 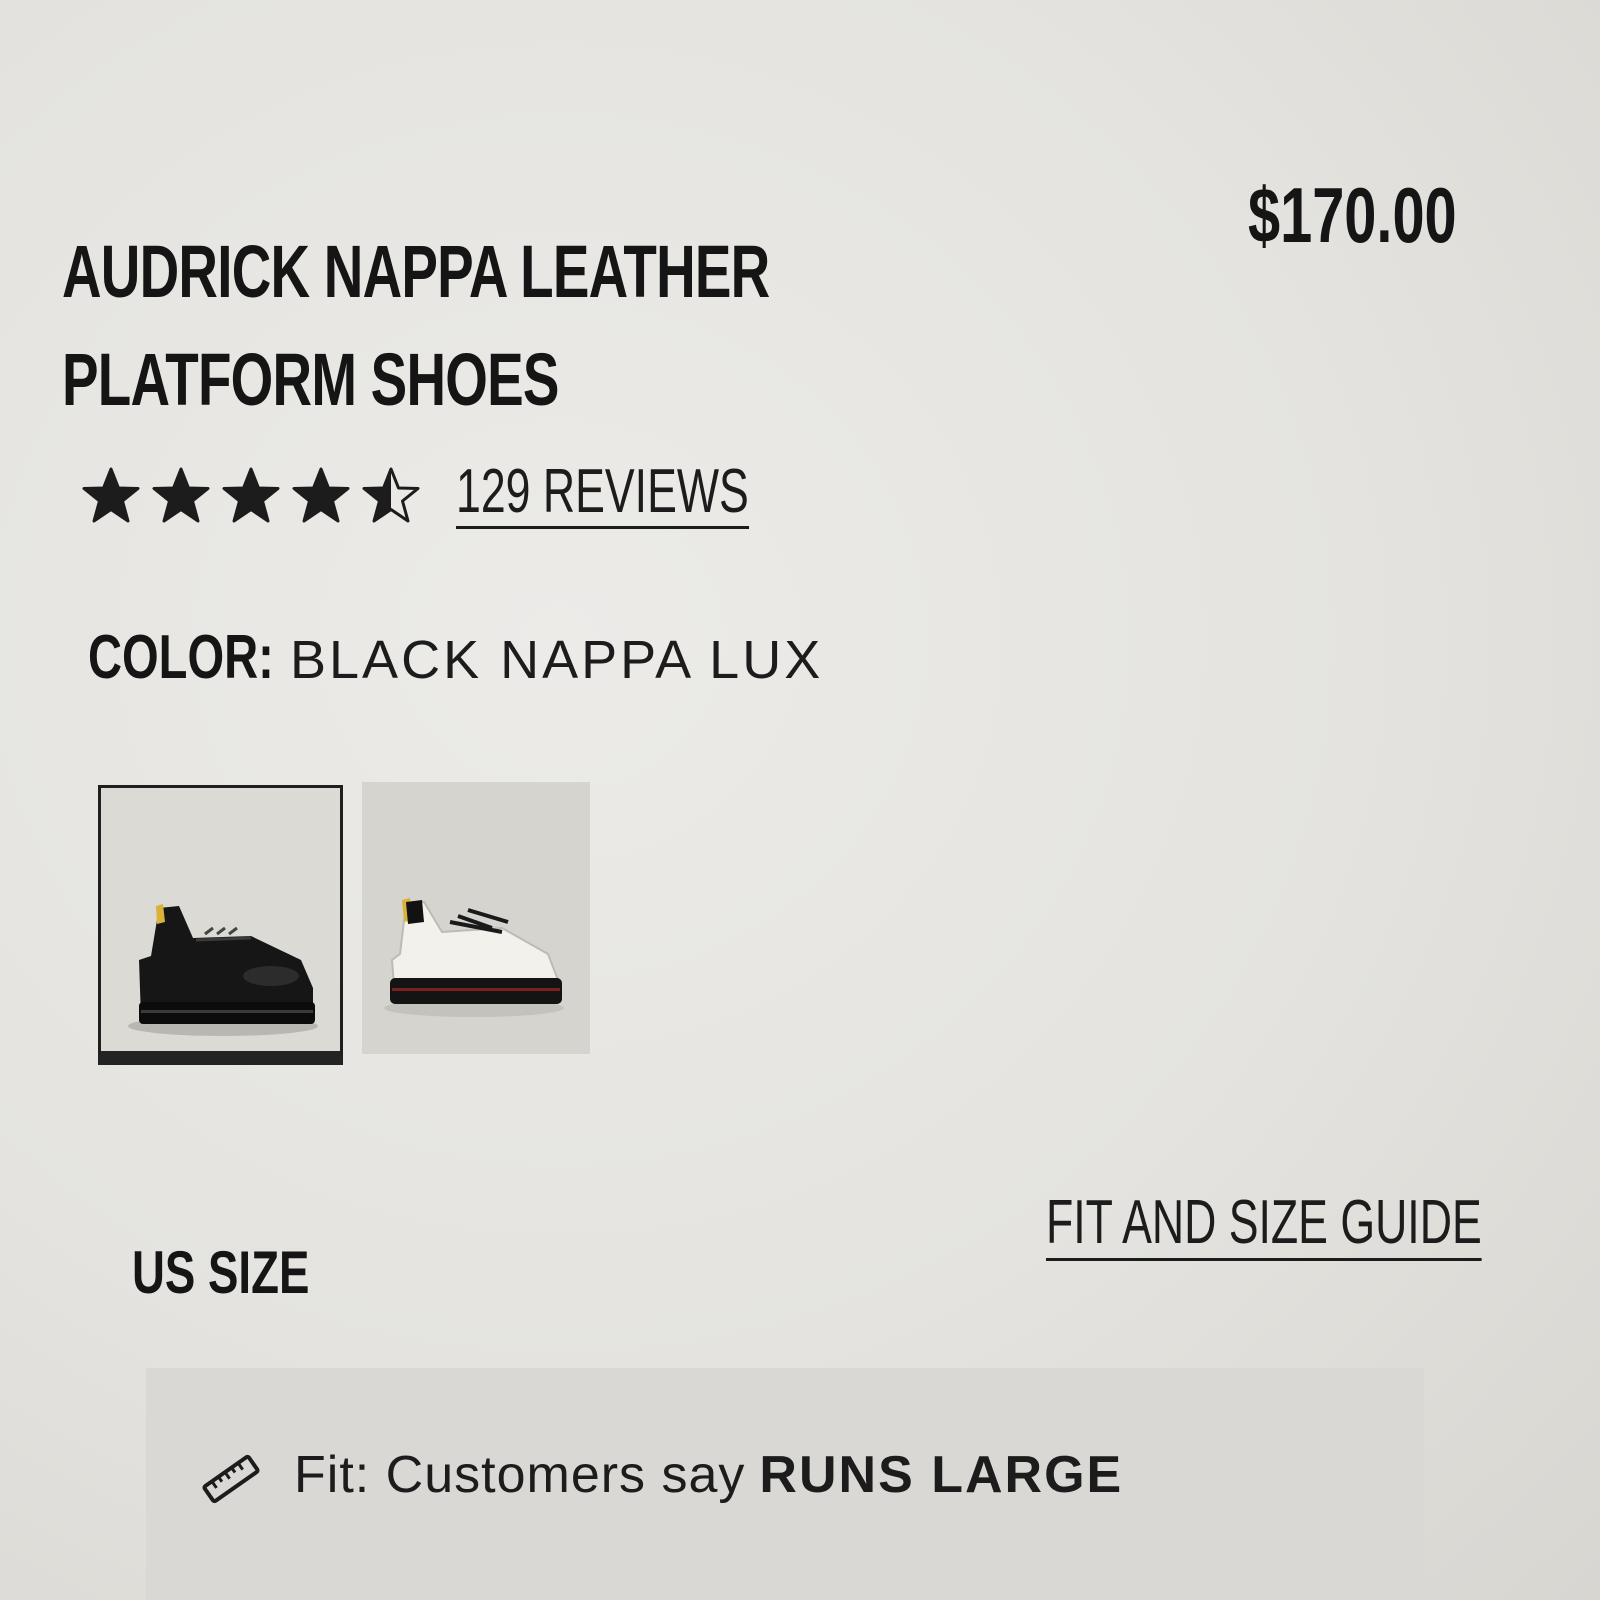 I want to click on product-title-line-2: PLATFORM SHOES, so click(x=310, y=379).